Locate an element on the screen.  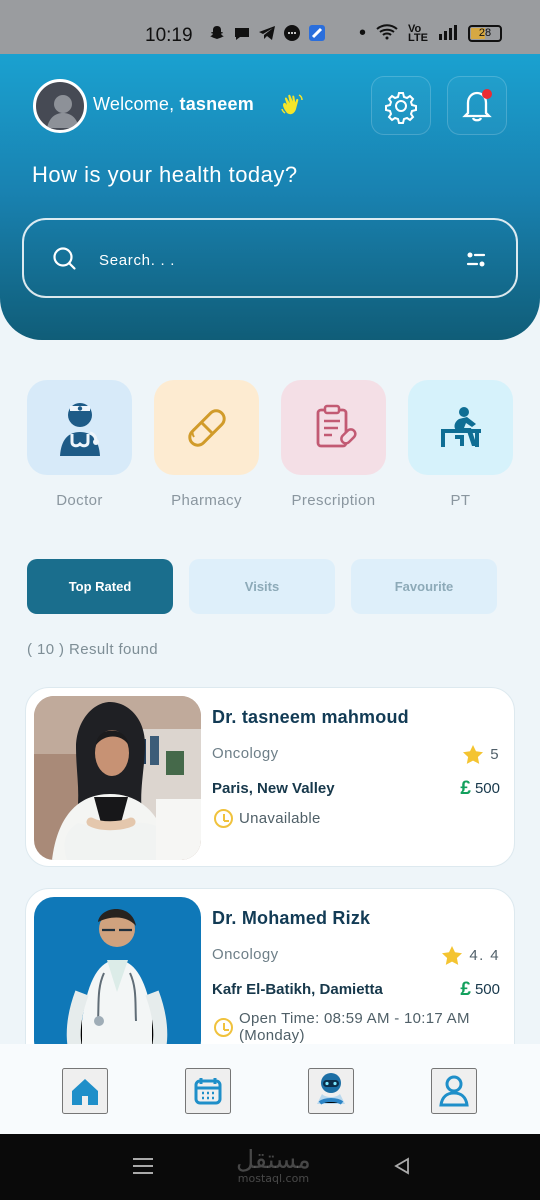
category-prescription: Prescription is located at coordinates (333, 445).